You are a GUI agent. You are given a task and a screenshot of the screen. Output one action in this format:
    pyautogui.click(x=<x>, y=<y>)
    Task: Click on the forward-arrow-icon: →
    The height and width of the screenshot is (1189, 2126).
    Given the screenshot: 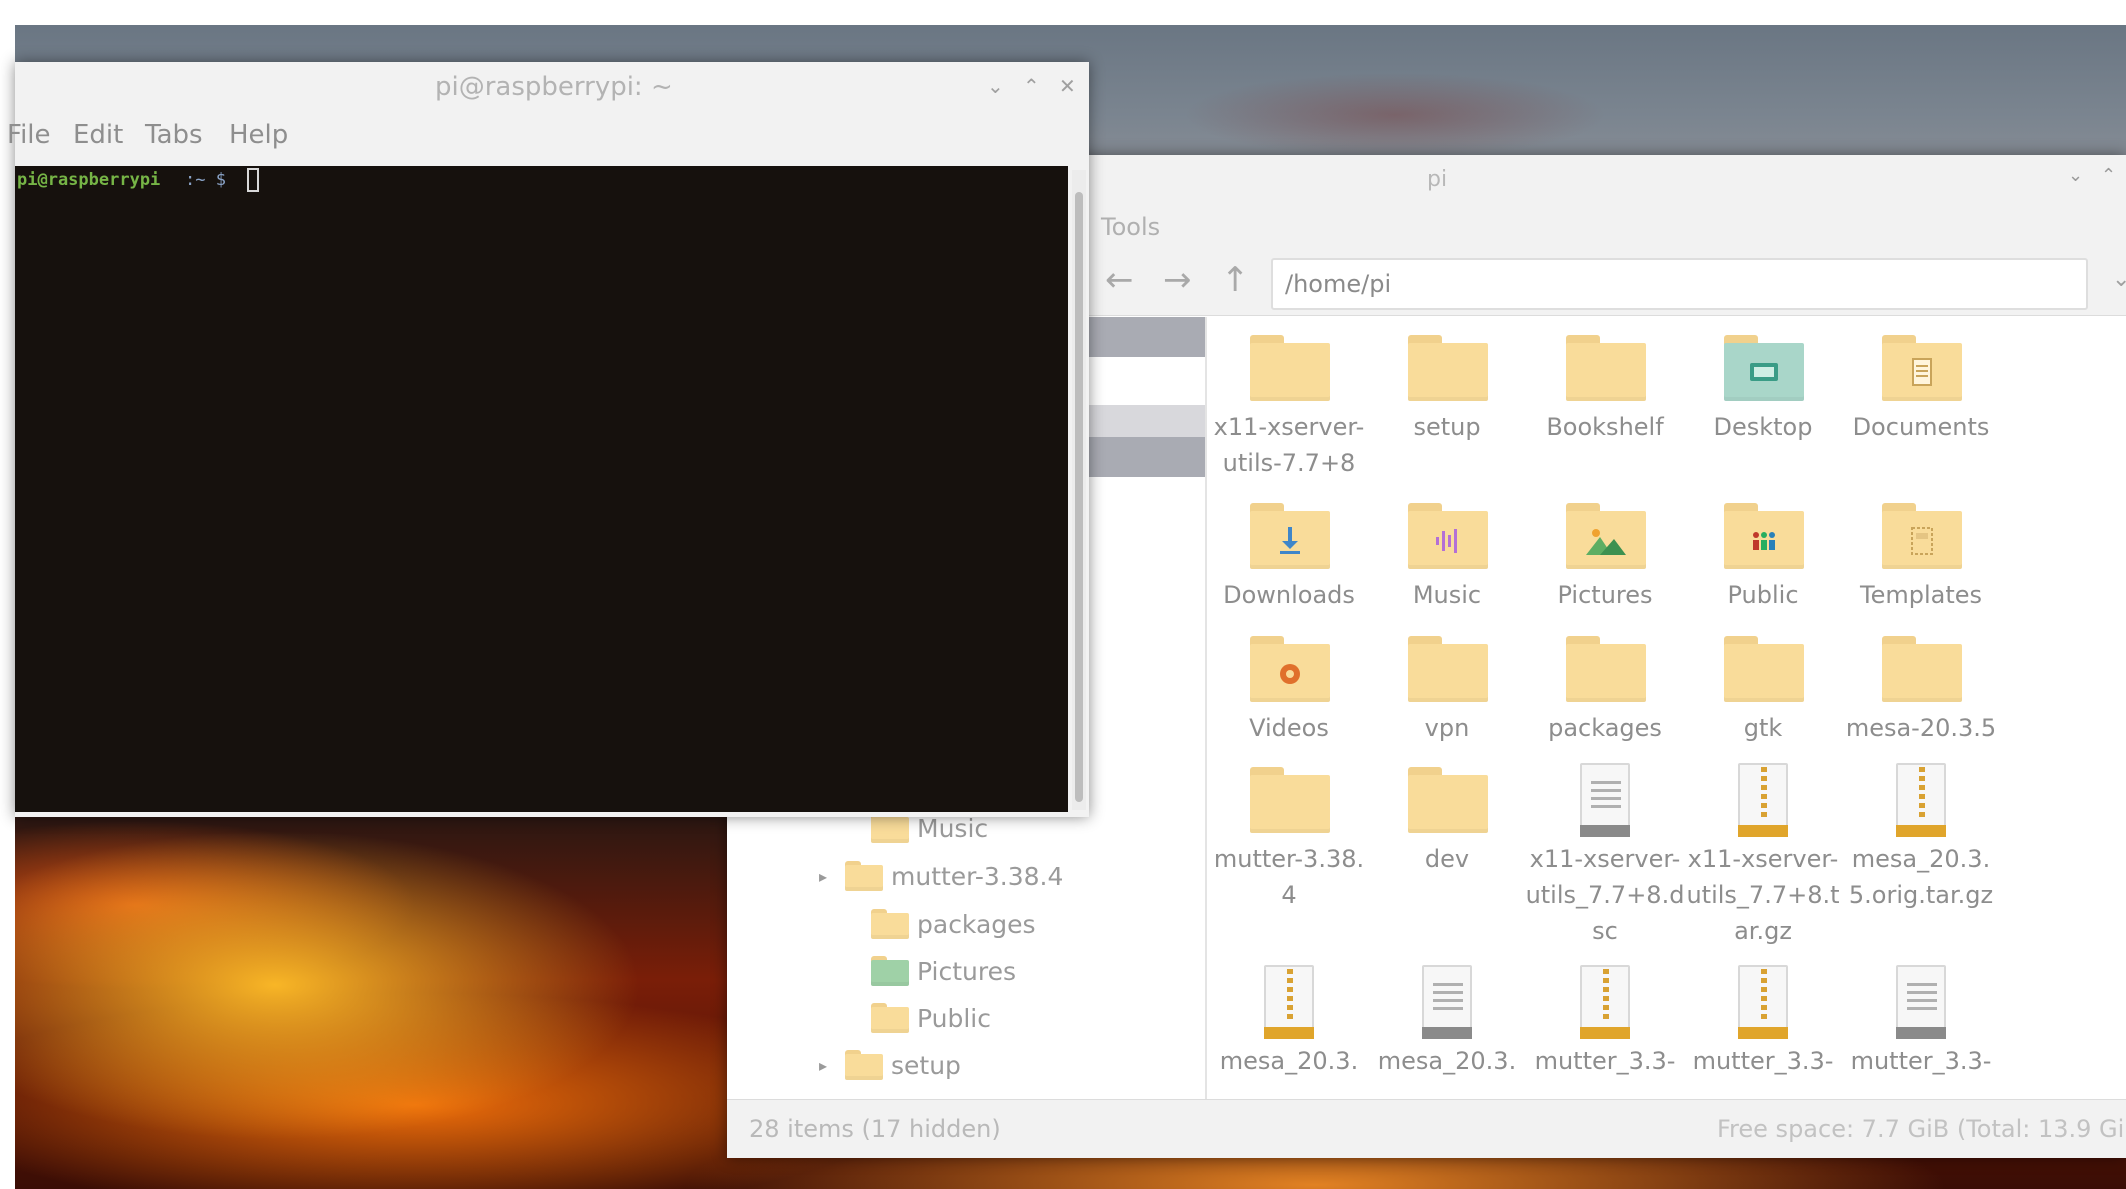 What is the action you would take?
    pyautogui.click(x=1177, y=280)
    